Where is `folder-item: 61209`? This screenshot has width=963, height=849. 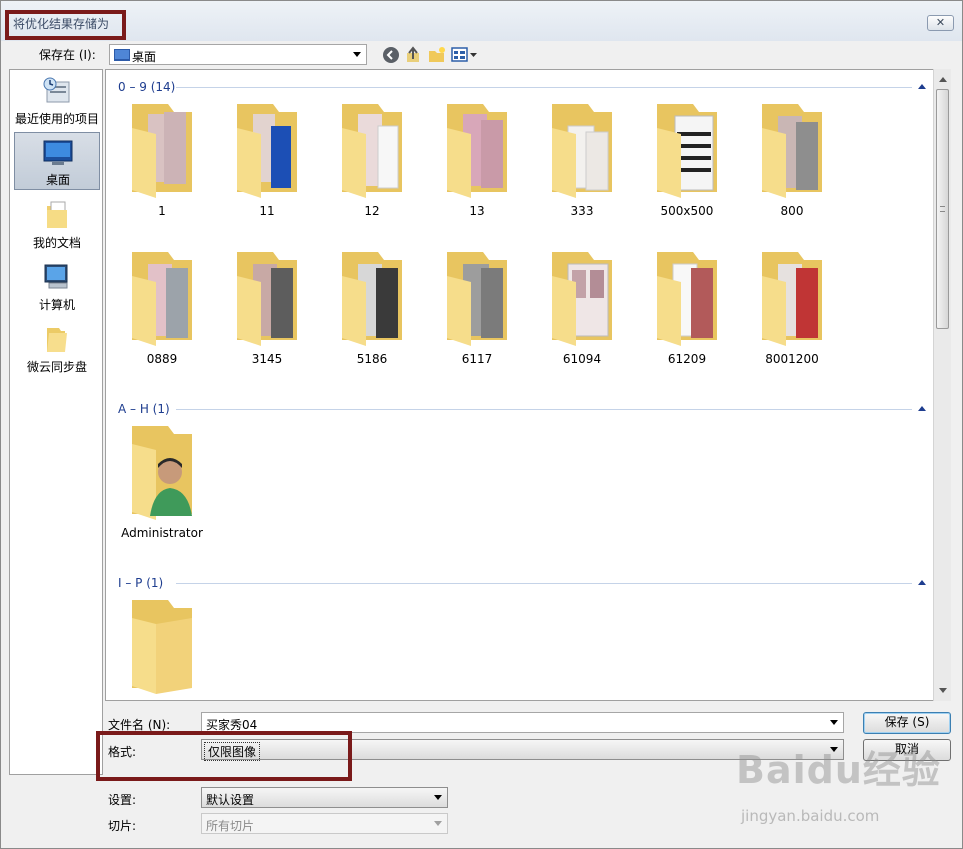 folder-item: 61209 is located at coordinates (687, 315).